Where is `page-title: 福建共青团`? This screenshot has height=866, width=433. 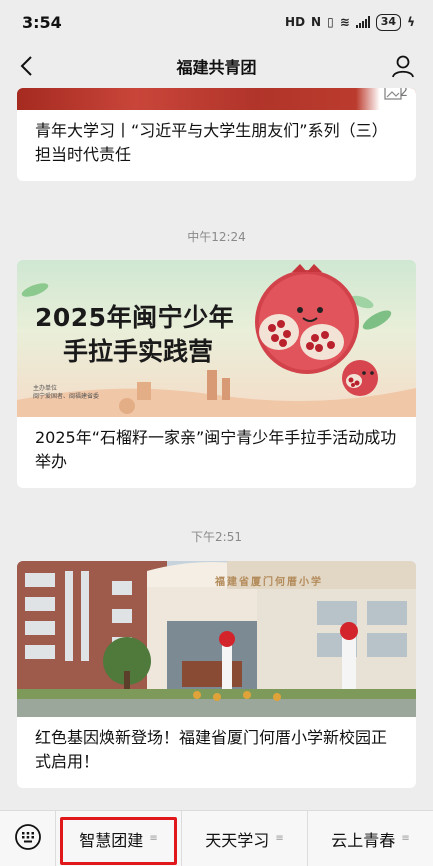
page-title: 福建共青团 is located at coordinates (216, 67).